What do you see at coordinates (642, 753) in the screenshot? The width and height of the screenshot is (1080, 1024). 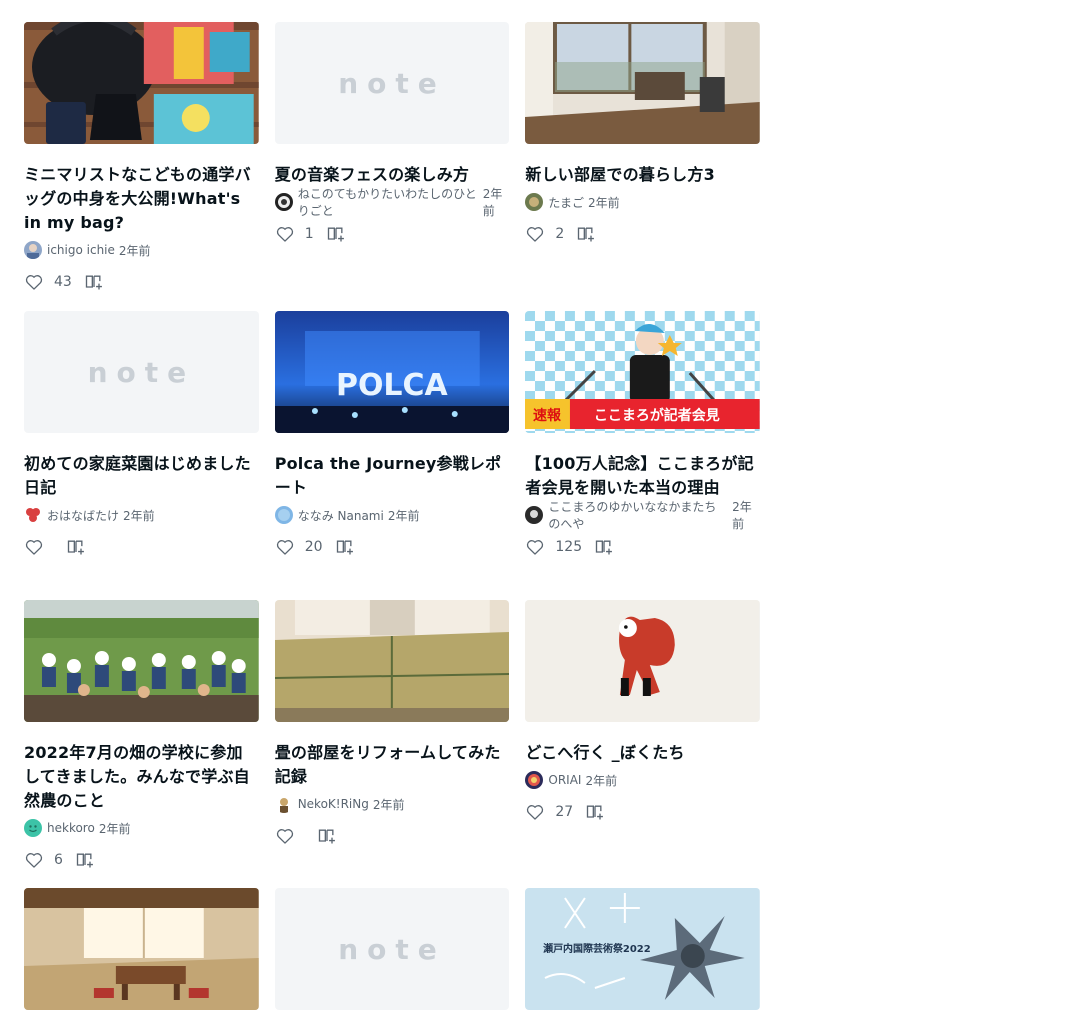 I see `article-title: どこへ行く _ぼくたち` at bounding box center [642, 753].